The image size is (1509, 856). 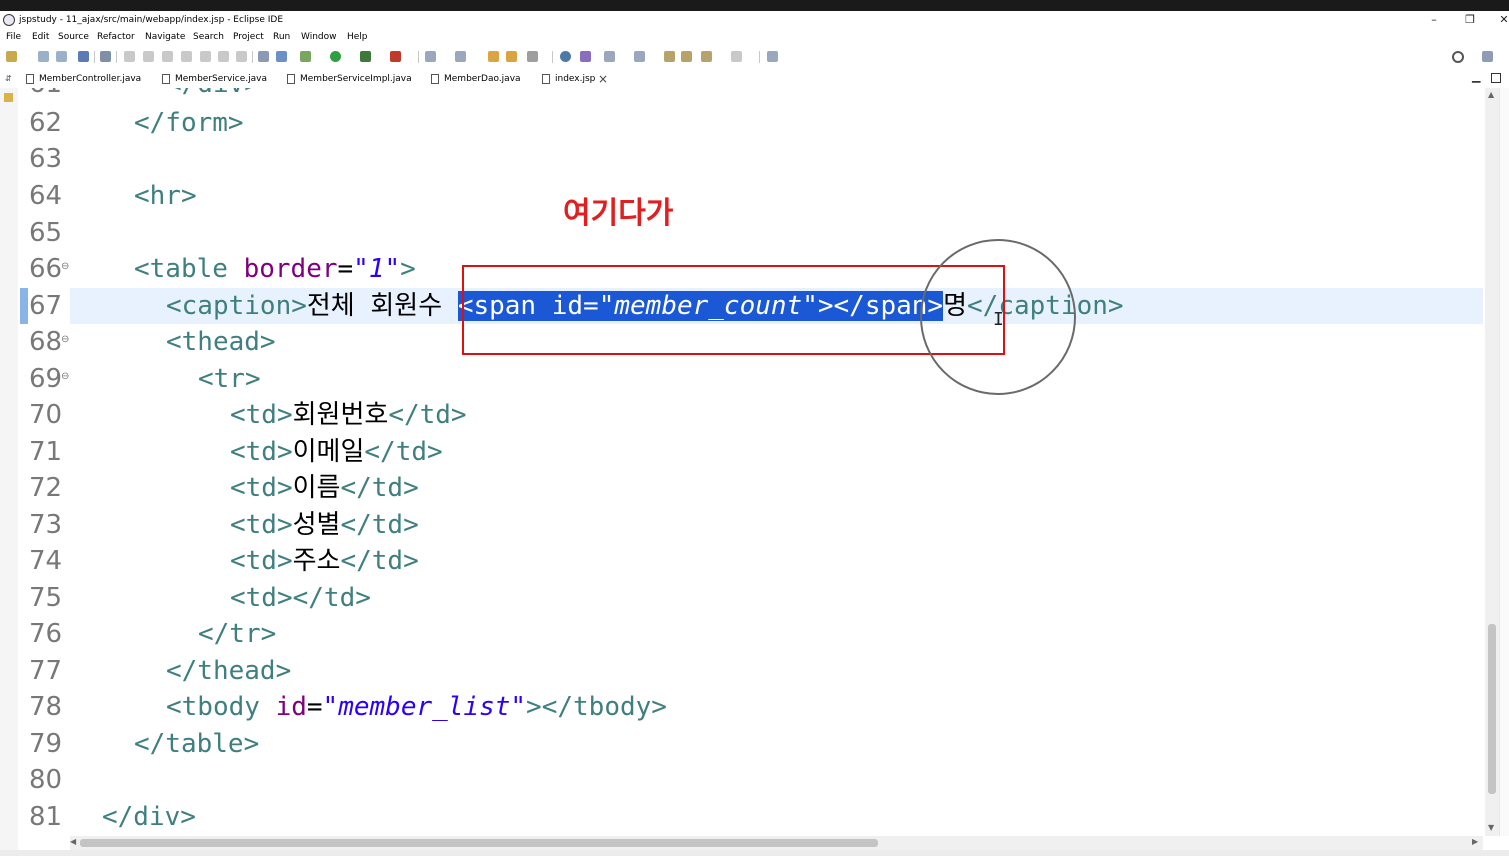 I want to click on toggle-block-icon, so click(x=263, y=56).